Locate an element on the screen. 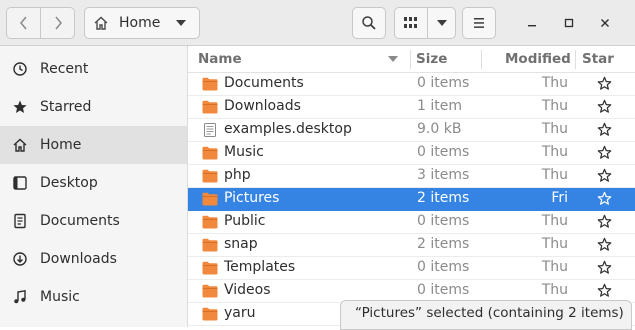 This screenshot has height=330, width=635. path-bar-home-button: Home is located at coordinates (142, 23).